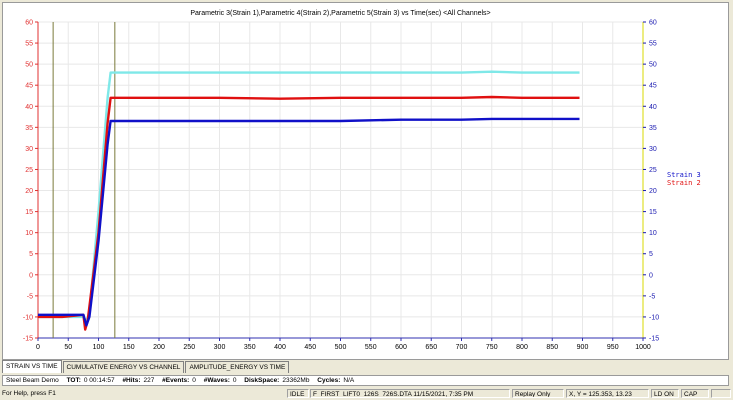 The image size is (733, 400). Describe the element at coordinates (651, 275) in the screenshot. I see `right-tick-label: 0` at that location.